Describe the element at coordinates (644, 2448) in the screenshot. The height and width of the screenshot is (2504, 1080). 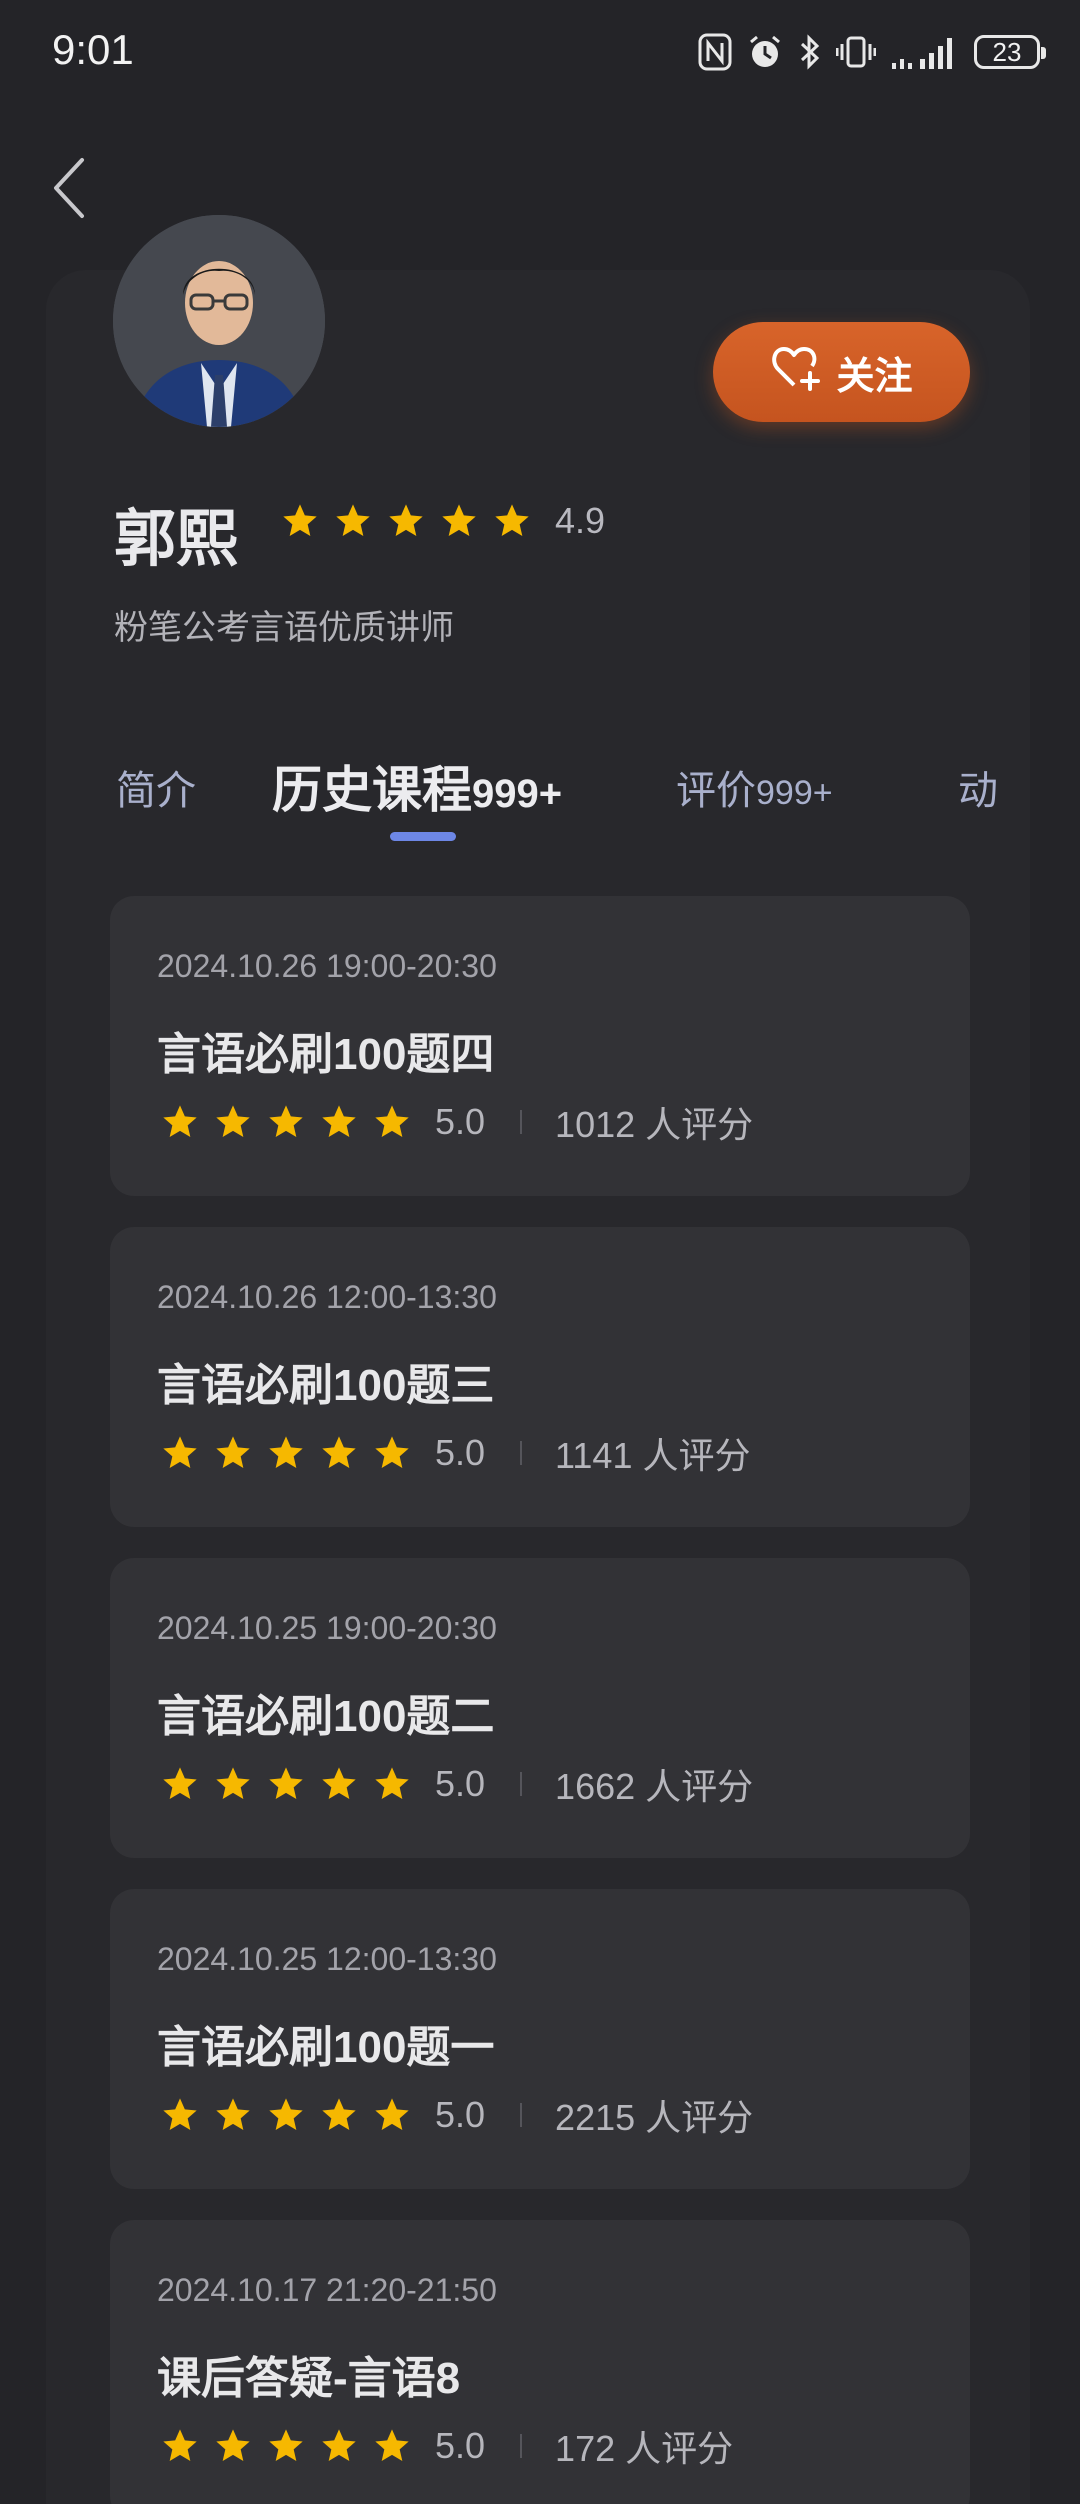
I see `course-rating-count: 172 人评分` at that location.